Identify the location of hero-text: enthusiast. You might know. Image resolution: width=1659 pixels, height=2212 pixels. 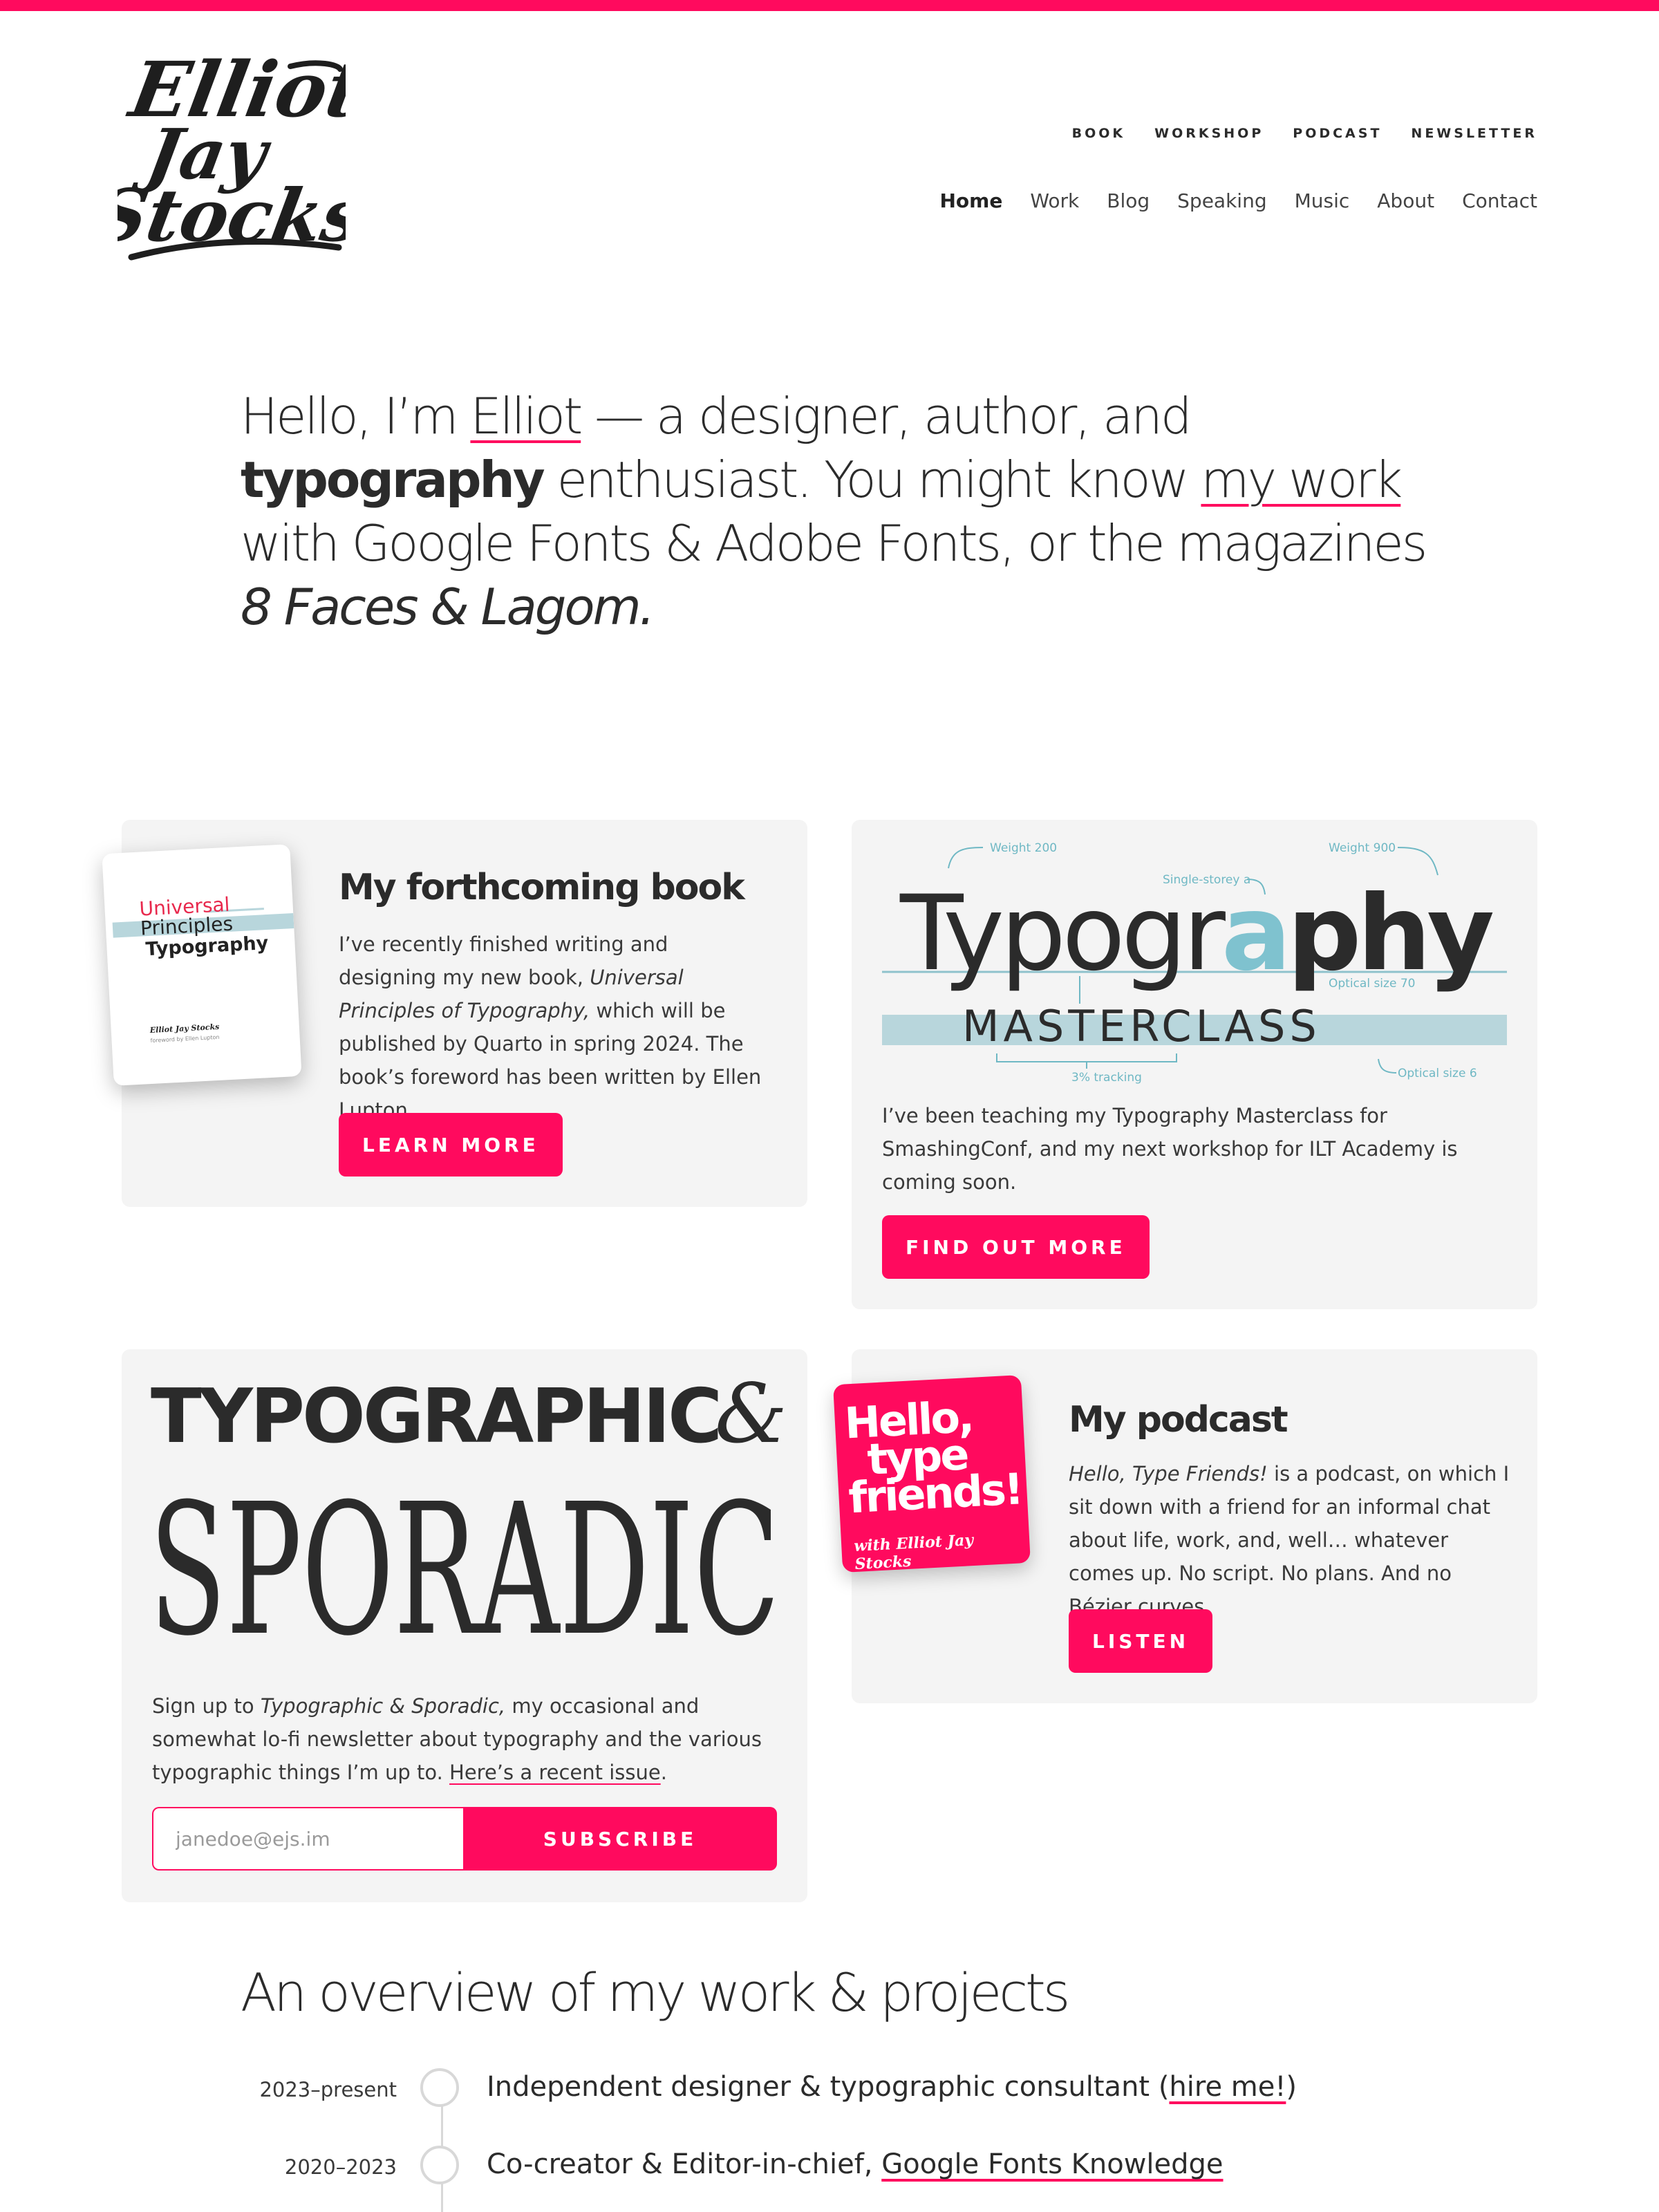
(872, 480).